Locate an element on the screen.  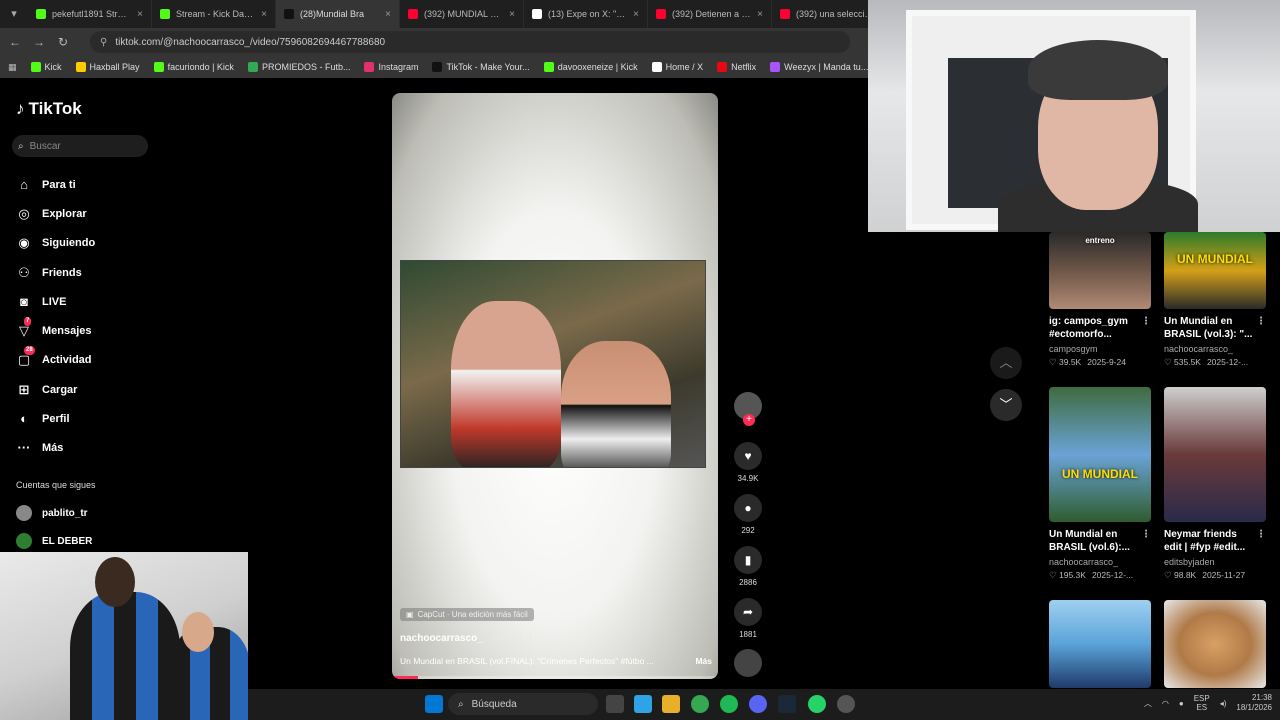
file-explorer-icon is located at coordinates (671, 704).